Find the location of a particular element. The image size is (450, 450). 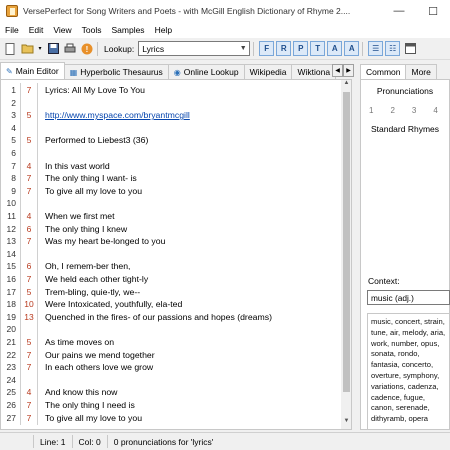

tab-label: Wiktiona is located at coordinates (314, 72).